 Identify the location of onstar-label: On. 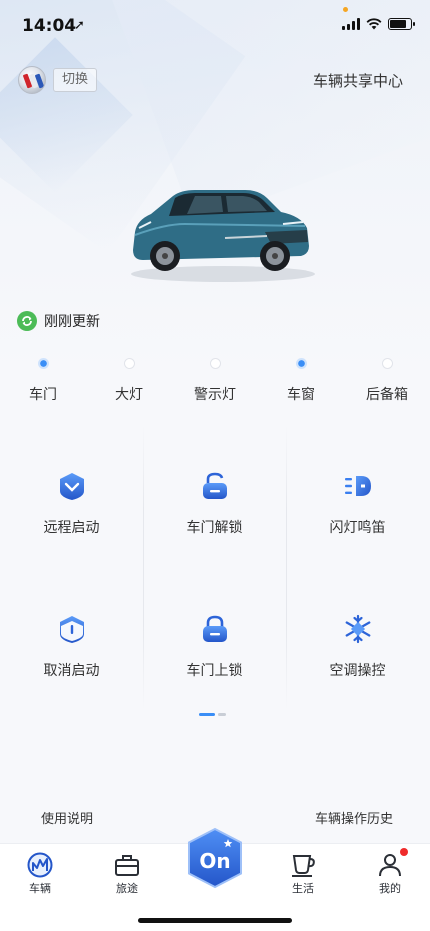
(214, 861).